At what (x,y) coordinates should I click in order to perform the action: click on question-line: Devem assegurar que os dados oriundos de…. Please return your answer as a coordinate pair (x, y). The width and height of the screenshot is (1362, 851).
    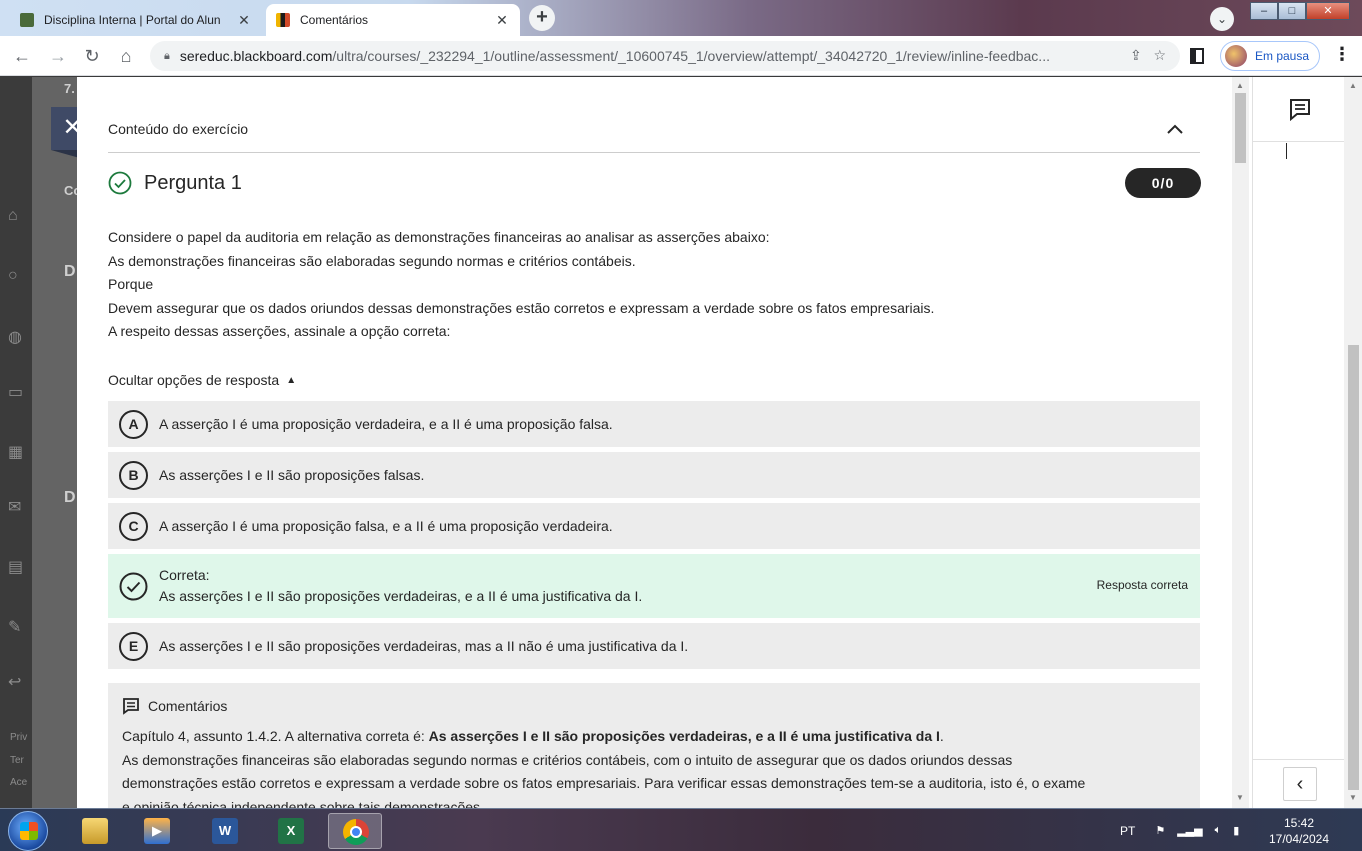
    Looking at the image, I should click on (521, 307).